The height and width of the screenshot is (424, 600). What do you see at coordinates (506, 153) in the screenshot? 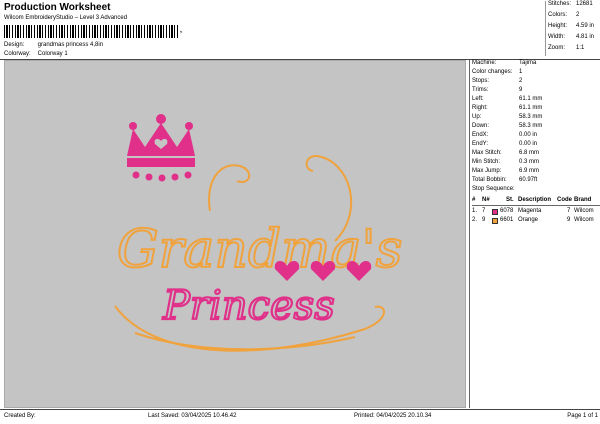
I see `max-stitch-row: Max Stitch: 6.8 mm` at bounding box center [506, 153].